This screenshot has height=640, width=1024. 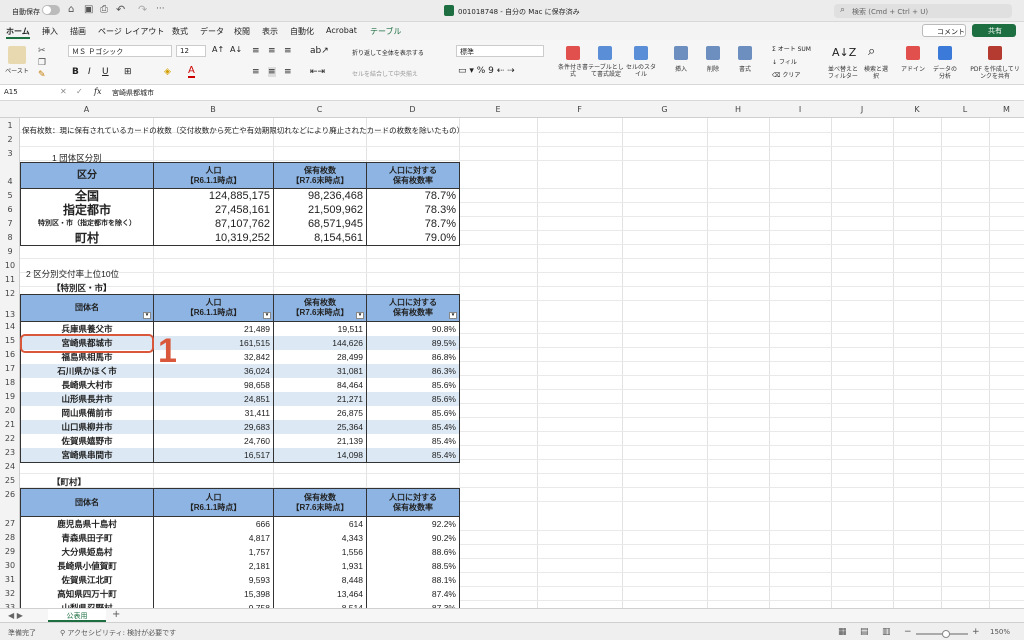 What do you see at coordinates (800, 109) in the screenshot?
I see `col-header-i: I` at bounding box center [800, 109].